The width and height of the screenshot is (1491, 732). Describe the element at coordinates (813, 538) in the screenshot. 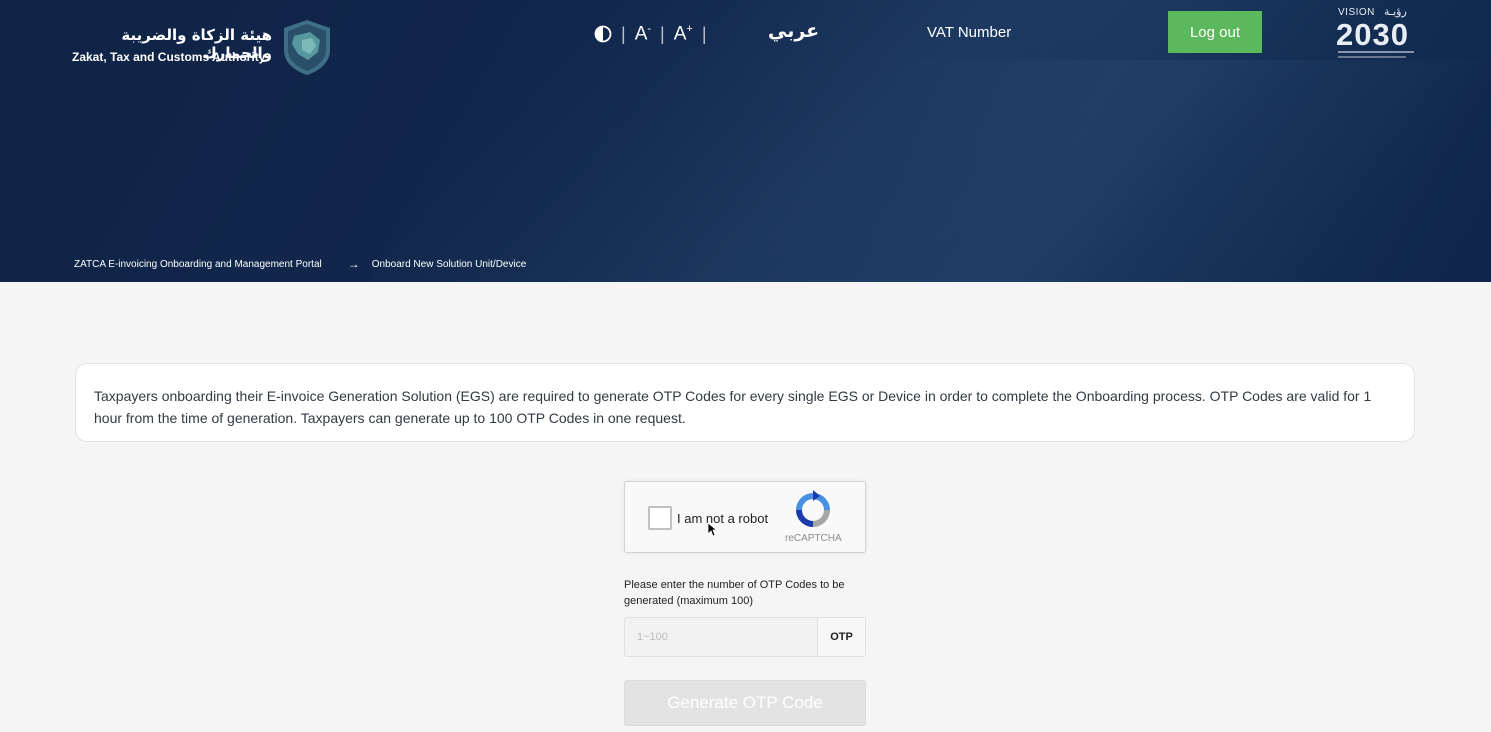

I see `recaptcha-brand: reCAPTCHA` at that location.